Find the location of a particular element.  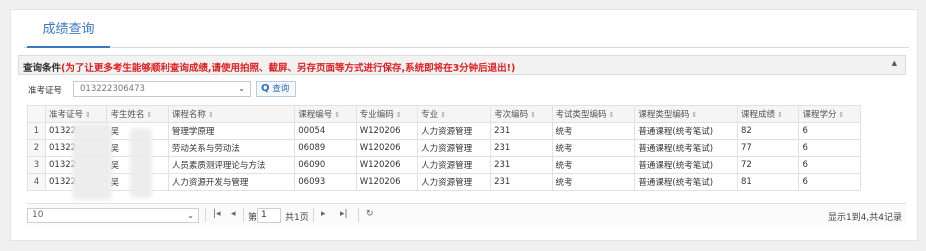

cell: 77 is located at coordinates (768, 148).